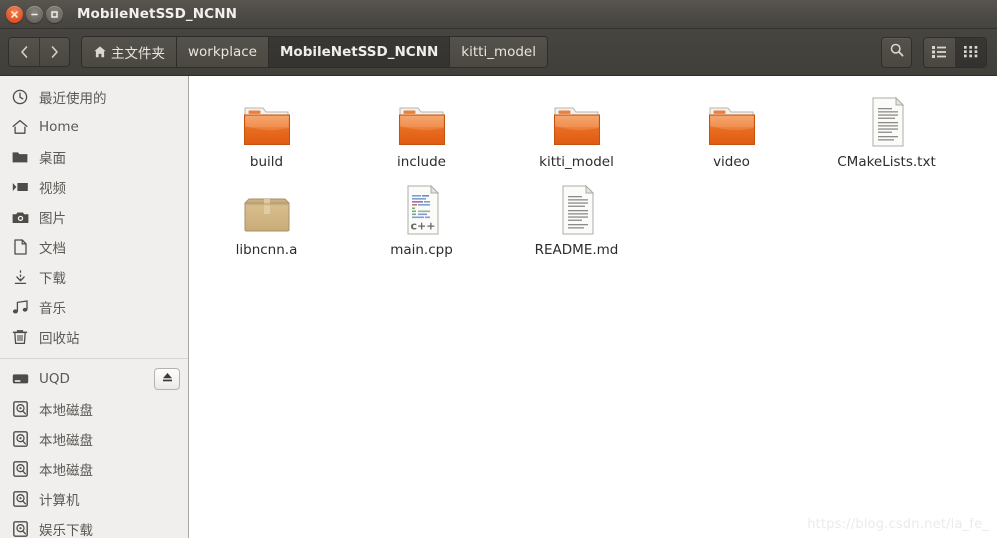 This screenshot has height=538, width=997. Describe the element at coordinates (52, 159) in the screenshot. I see `sidebar-item-label: 桌面` at that location.